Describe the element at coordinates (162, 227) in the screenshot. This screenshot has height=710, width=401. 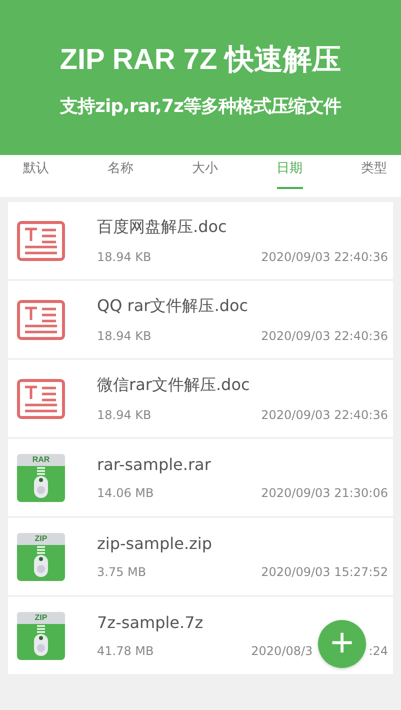
I see `file-name: 百度网盘解压.doc` at that location.